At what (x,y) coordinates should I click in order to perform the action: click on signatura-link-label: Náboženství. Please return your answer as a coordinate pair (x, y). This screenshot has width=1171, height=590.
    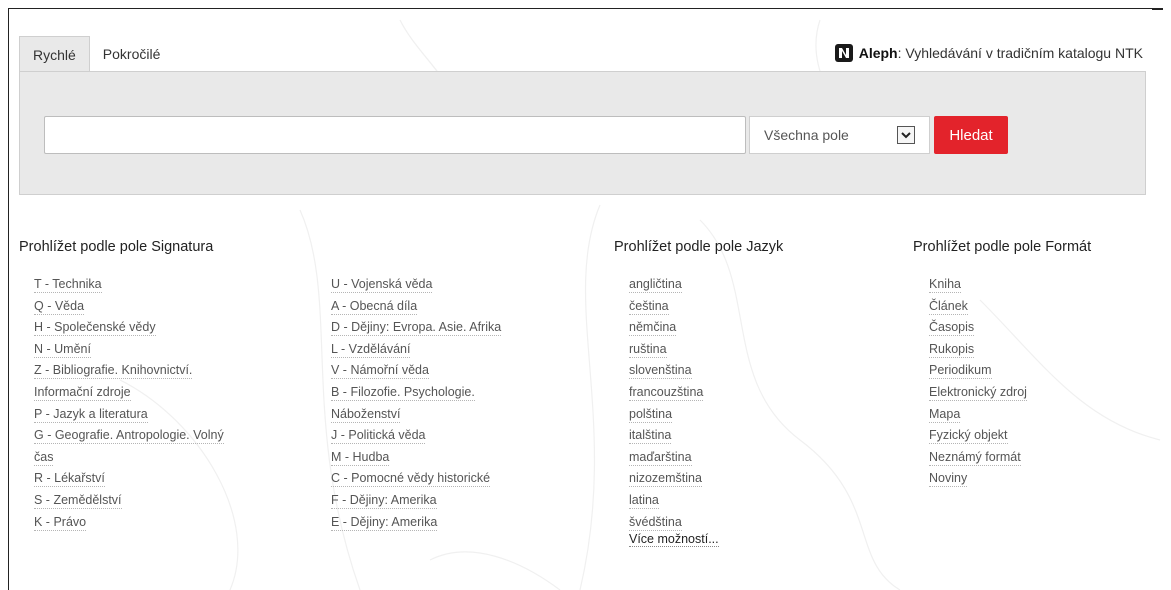
    Looking at the image, I should click on (366, 414).